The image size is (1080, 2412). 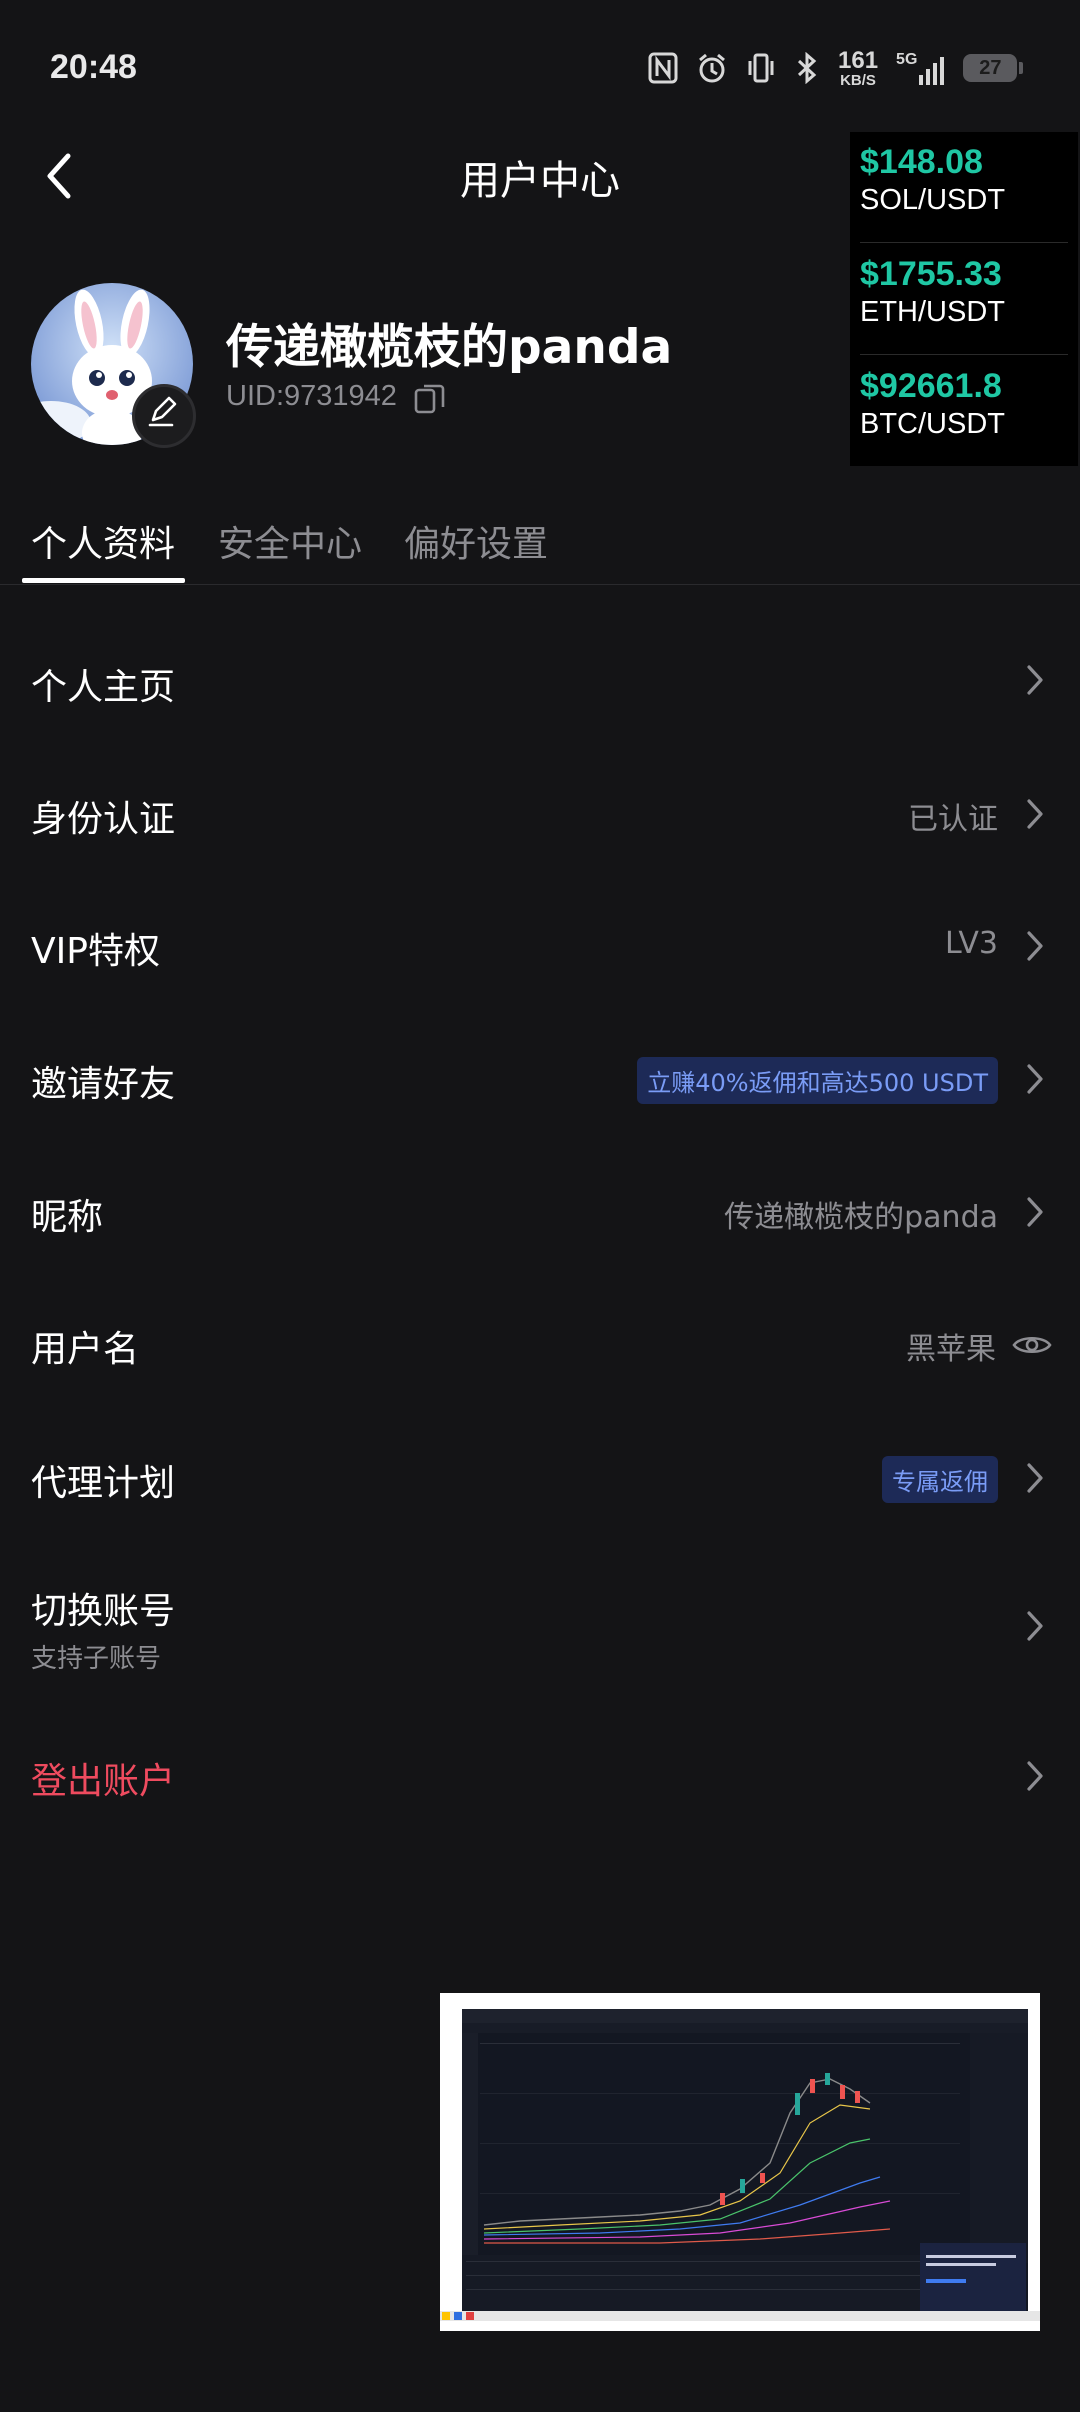 I want to click on bluetooth-icon, so click(x=807, y=68).